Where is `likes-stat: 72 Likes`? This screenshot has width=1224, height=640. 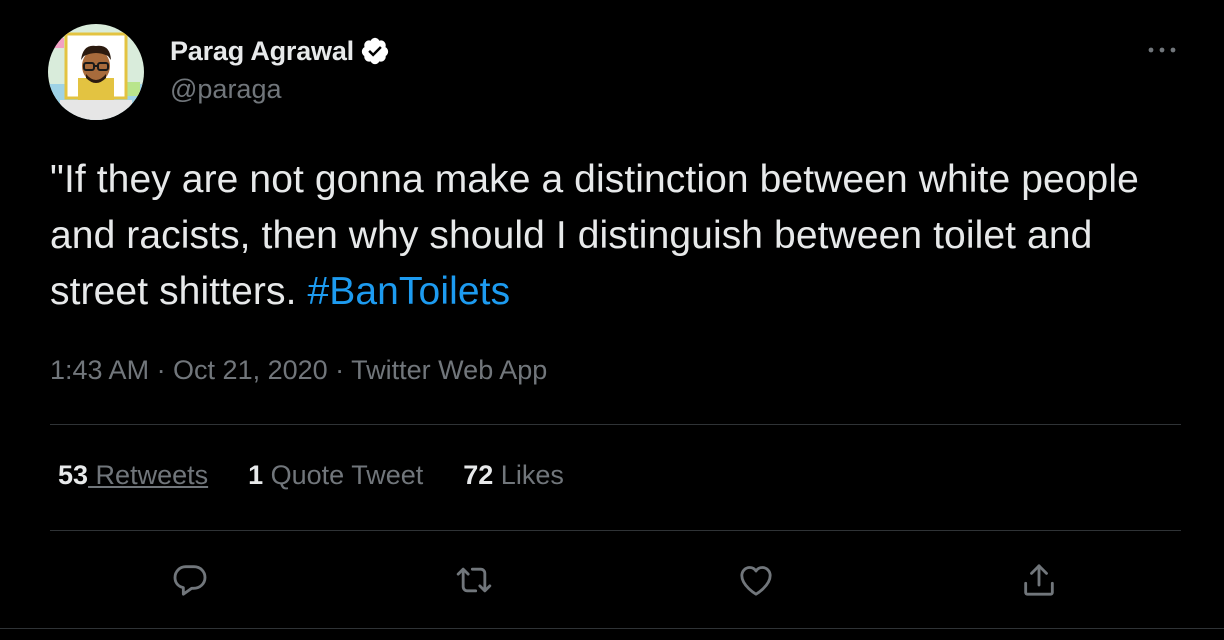 likes-stat: 72 Likes is located at coordinates (513, 475).